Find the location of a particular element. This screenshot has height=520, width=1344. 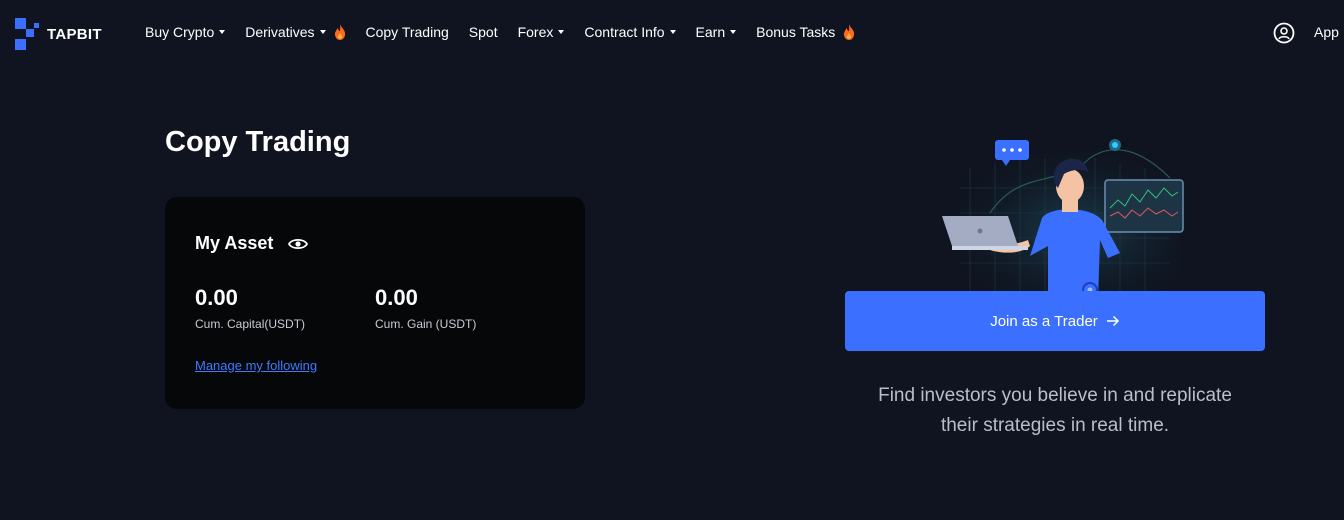

nav-label: Bonus Tasks is located at coordinates (796, 32).